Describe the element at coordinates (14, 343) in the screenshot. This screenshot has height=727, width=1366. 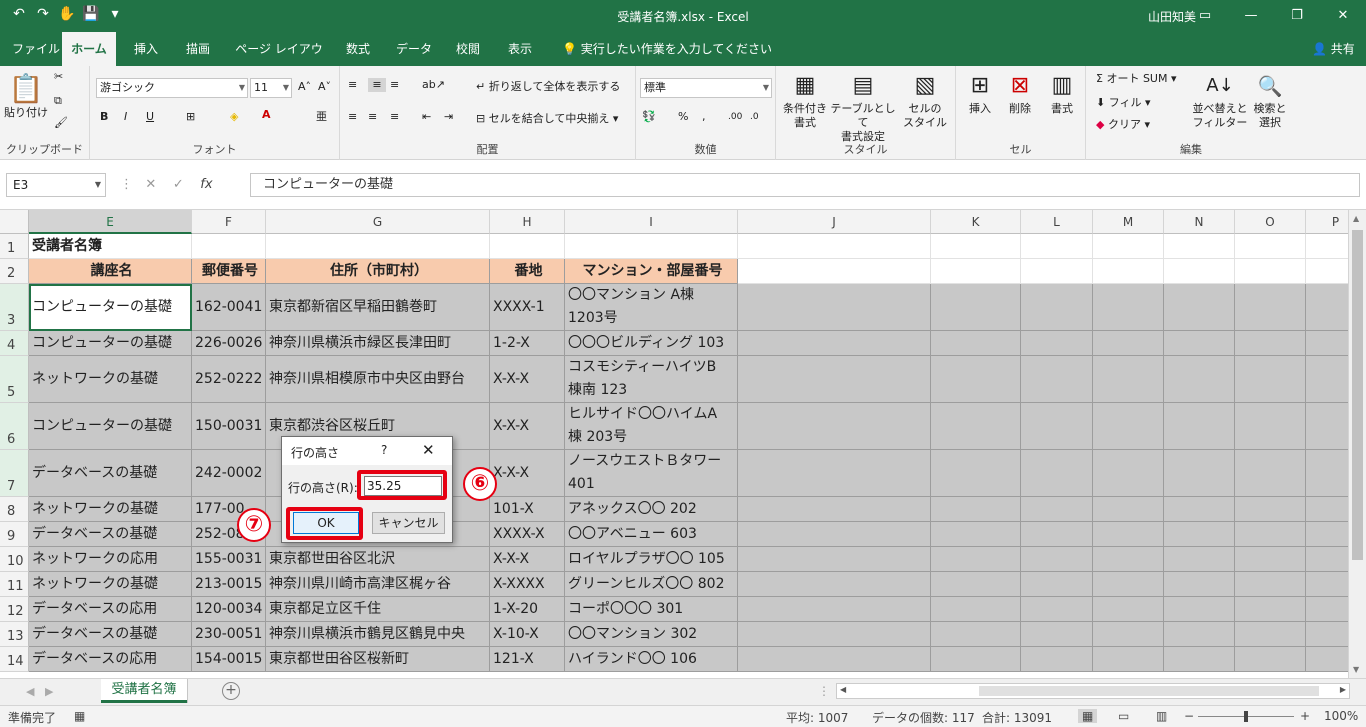
I see `row-header: 4` at that location.